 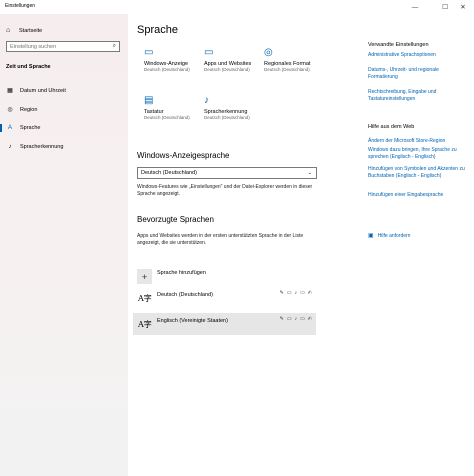 I want to click on link-store-region: Ändern der Microsoft Store-Region, so click(x=418, y=141).